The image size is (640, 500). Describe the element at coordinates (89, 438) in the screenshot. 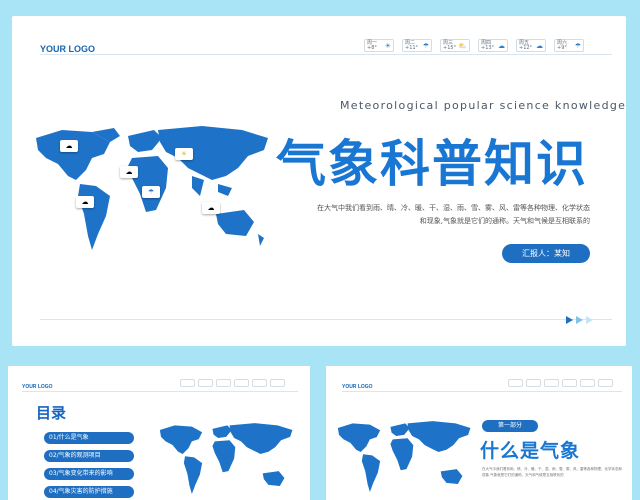

I see `toc-item: 01/什么是气象` at that location.